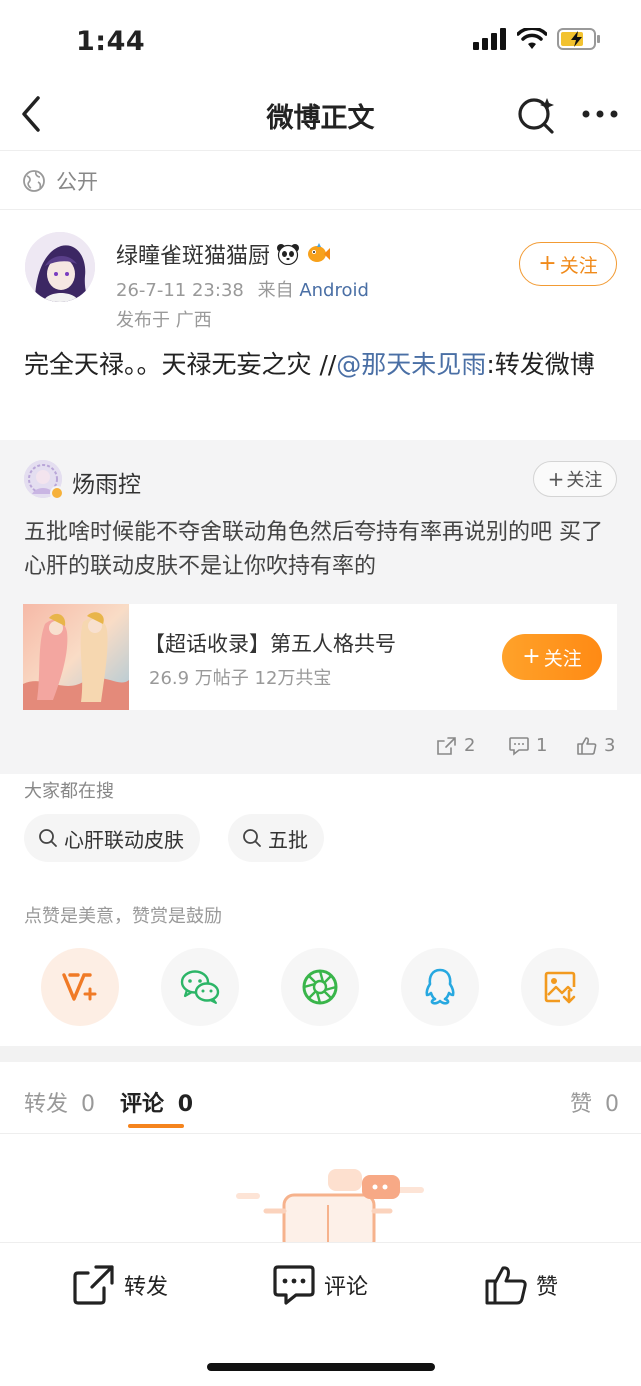  I want to click on tab-likes: 赞 0, so click(594, 1102).